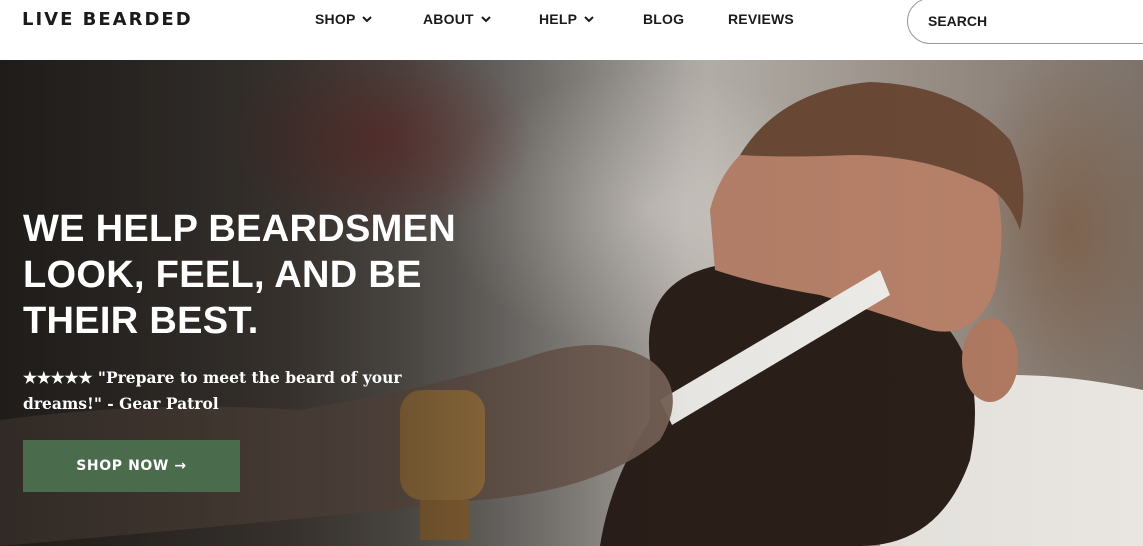 The image size is (1143, 546). I want to click on shop-now-button: SHOP NOW →, so click(131, 466).